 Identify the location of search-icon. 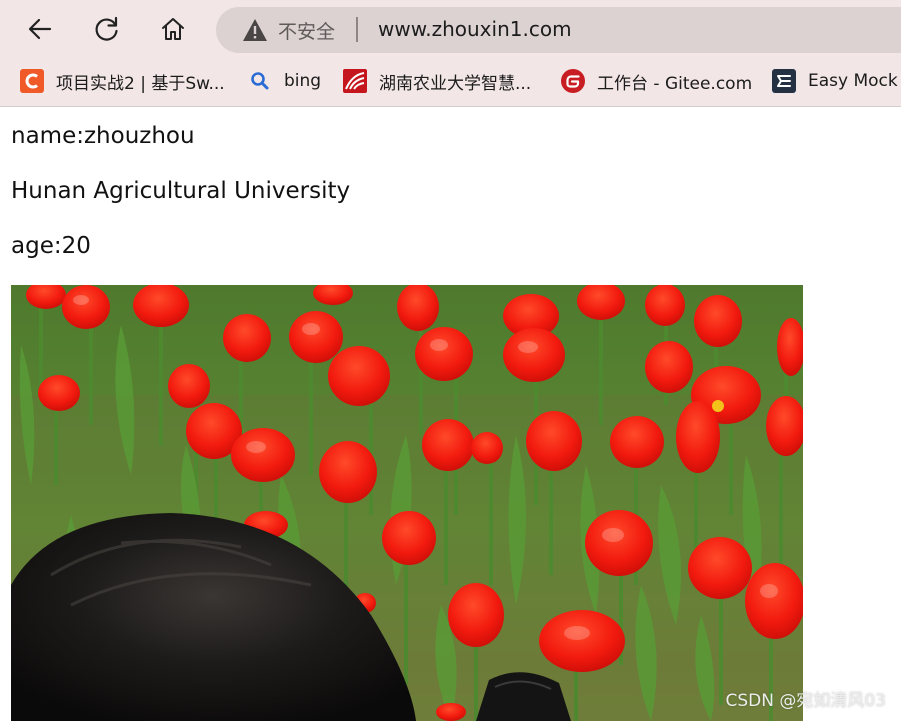
(260, 81).